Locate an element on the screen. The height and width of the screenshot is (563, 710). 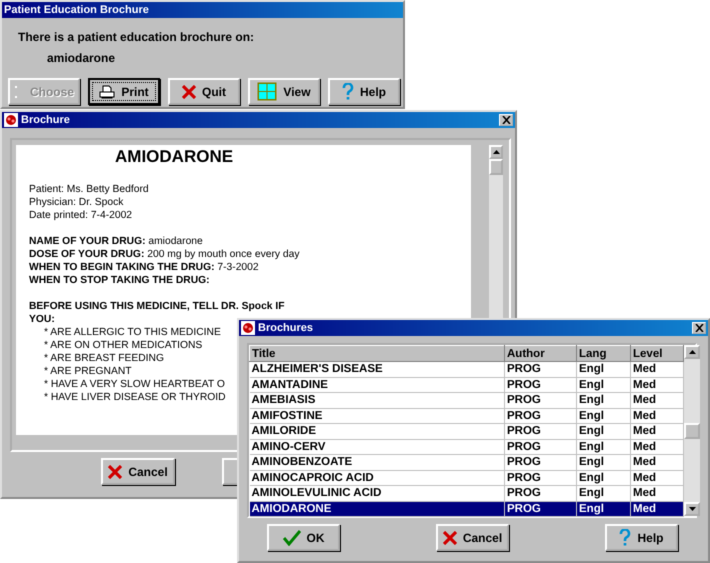
list-row: ALZHEIMER'S DISEASE PROG Engl Med is located at coordinates (467, 369).